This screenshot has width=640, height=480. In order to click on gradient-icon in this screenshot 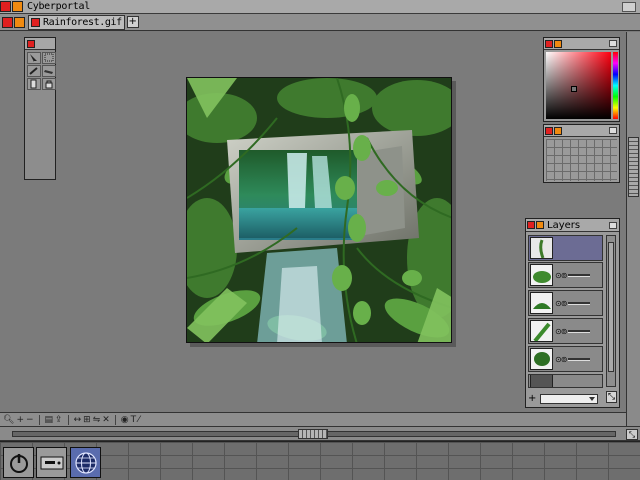, I will do `click(34, 84)`.